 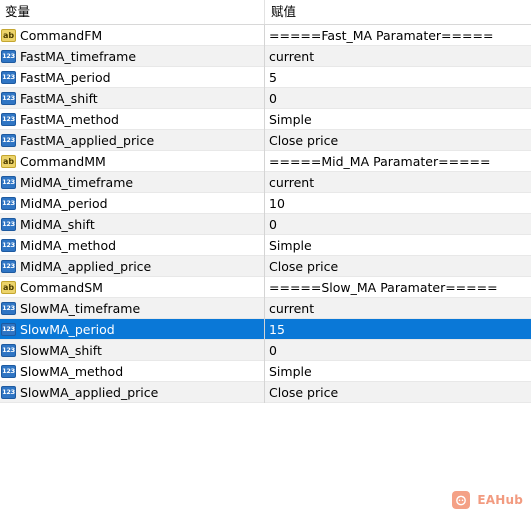 What do you see at coordinates (67, 329) in the screenshot?
I see `variable-name: SlowMA_period` at bounding box center [67, 329].